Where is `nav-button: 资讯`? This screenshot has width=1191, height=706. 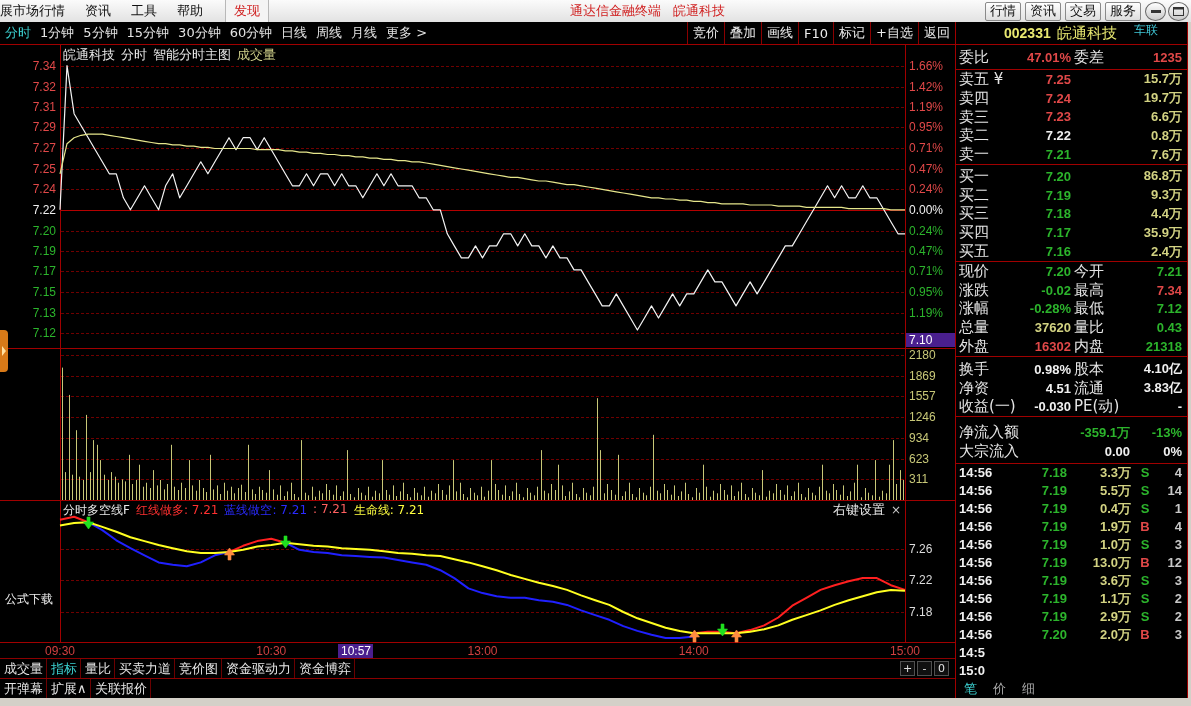
nav-button: 资讯 is located at coordinates (1043, 11).